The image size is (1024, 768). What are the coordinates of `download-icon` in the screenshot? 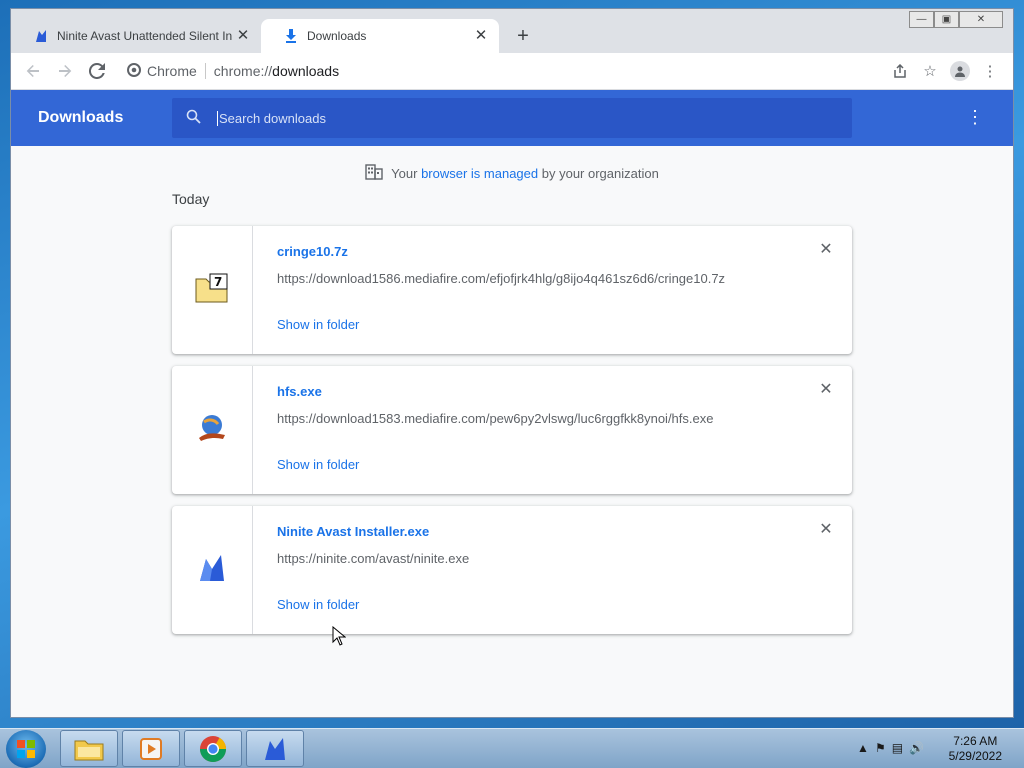 It's located at (291, 36).